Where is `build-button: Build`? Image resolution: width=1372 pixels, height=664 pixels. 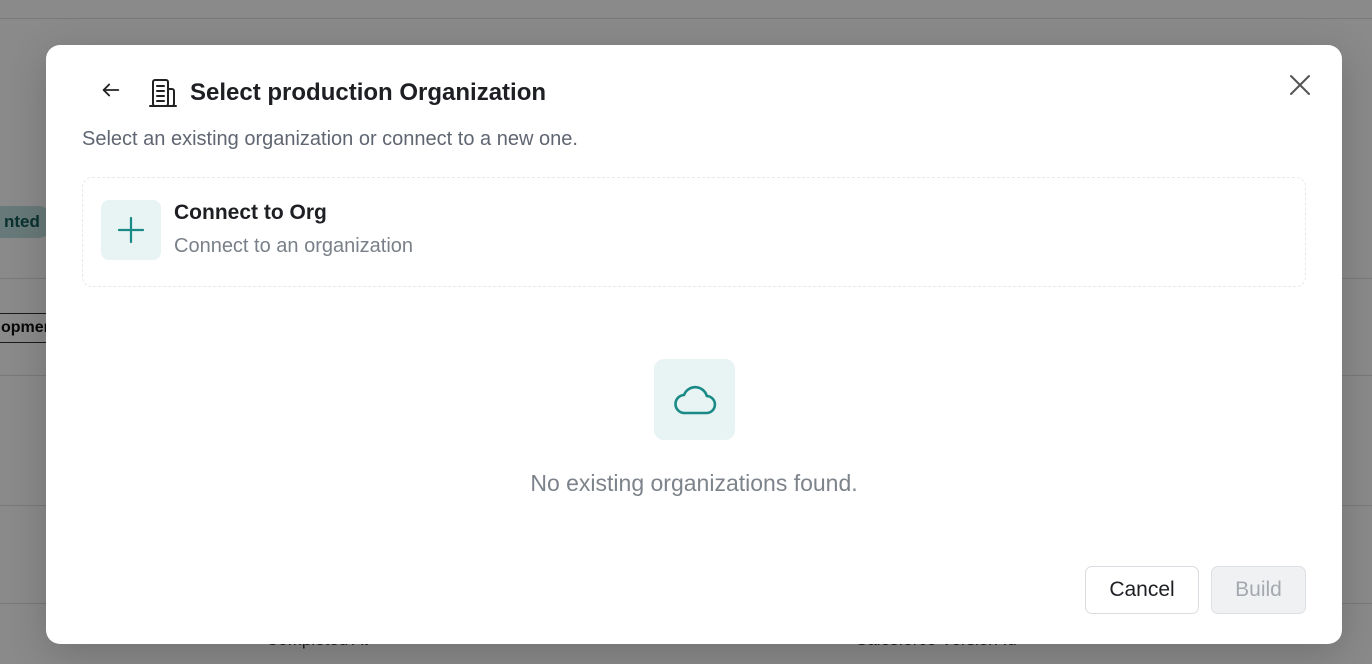
build-button: Build is located at coordinates (1258, 590).